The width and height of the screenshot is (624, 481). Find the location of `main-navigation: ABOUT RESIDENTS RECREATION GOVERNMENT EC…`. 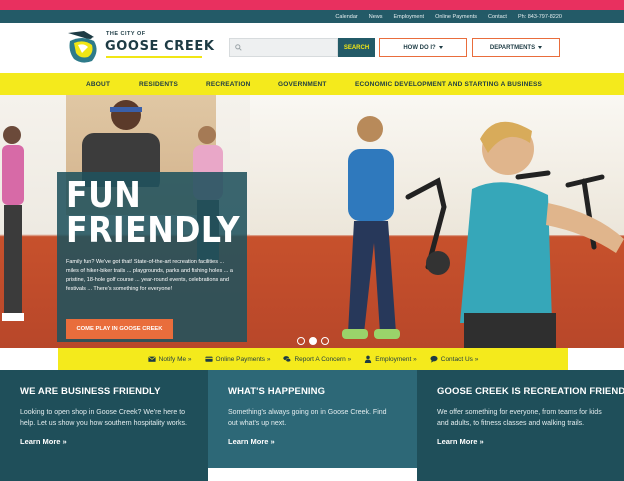

main-navigation: ABOUT RESIDENTS RECREATION GOVERNMENT EC… is located at coordinates (312, 84).